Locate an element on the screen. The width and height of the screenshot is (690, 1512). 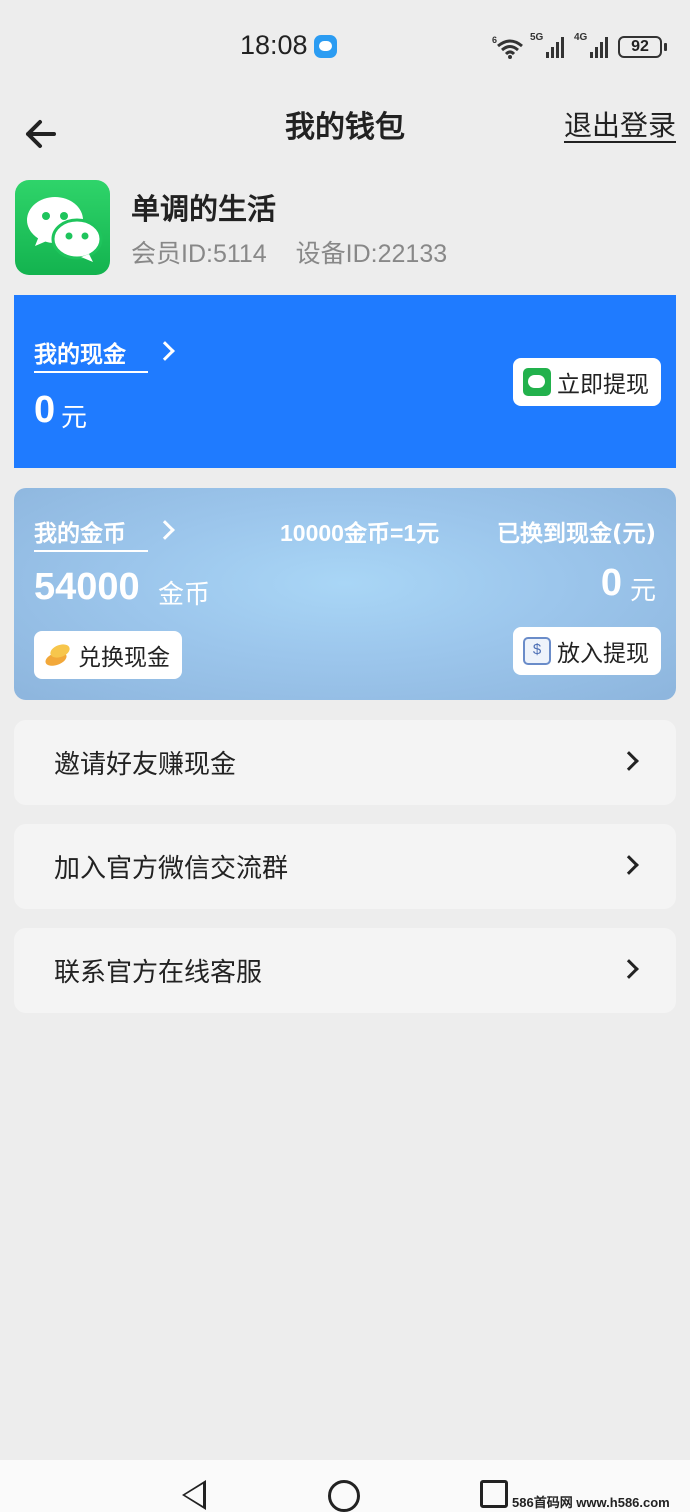
deposit-withdraw-button: 放入提现 is located at coordinates (587, 651).